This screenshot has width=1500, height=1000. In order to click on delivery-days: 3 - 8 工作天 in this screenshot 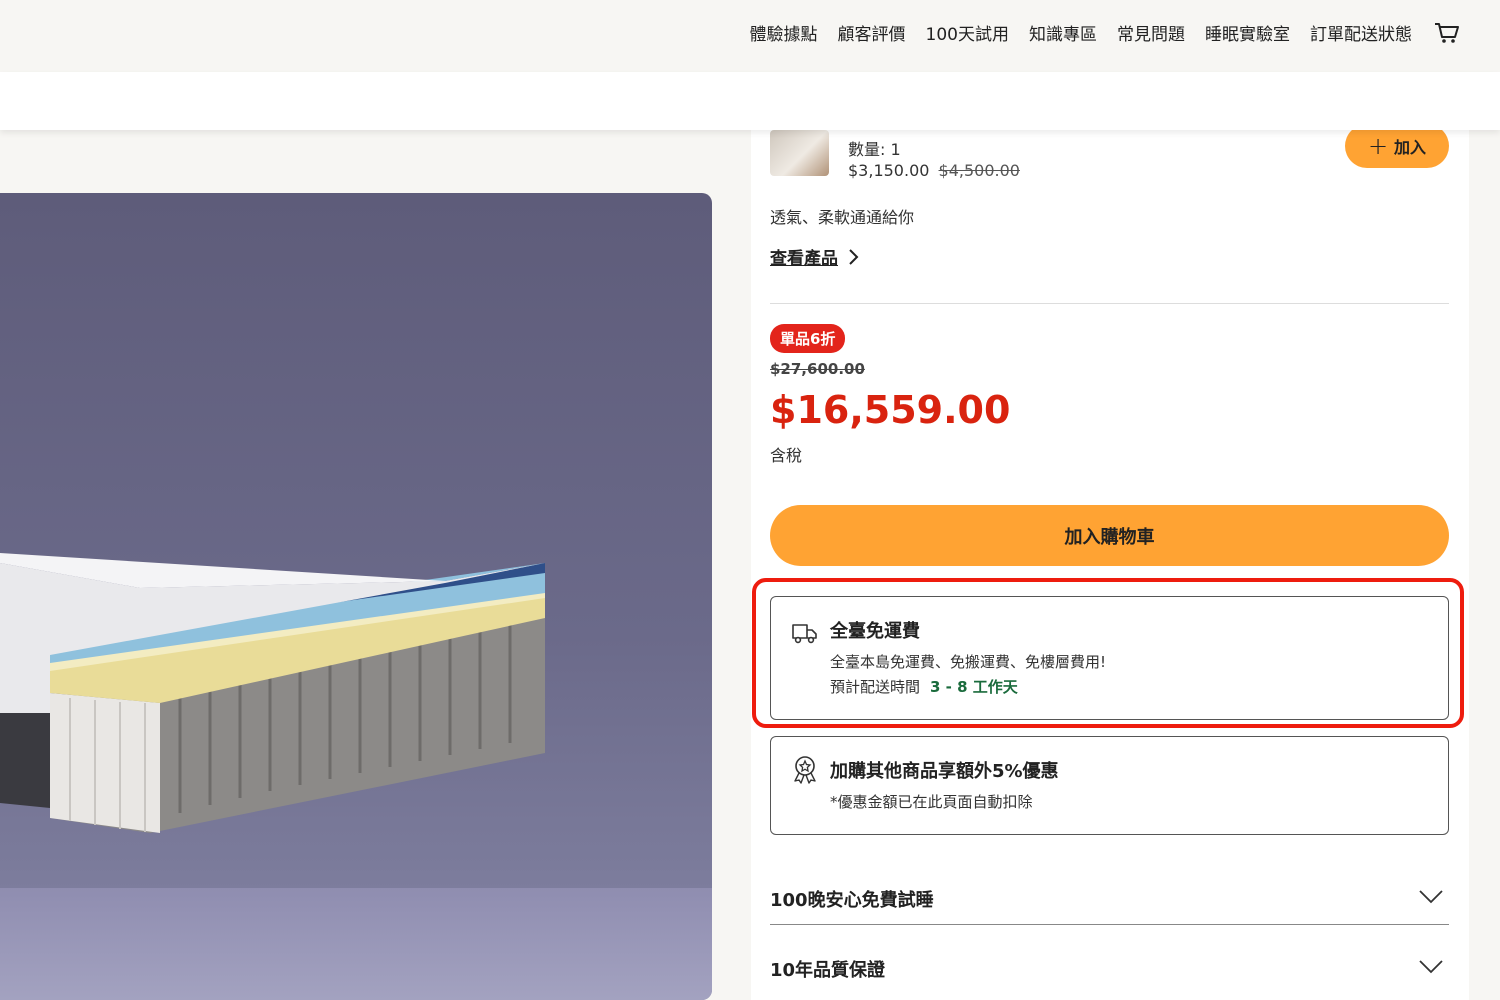, I will do `click(974, 687)`.